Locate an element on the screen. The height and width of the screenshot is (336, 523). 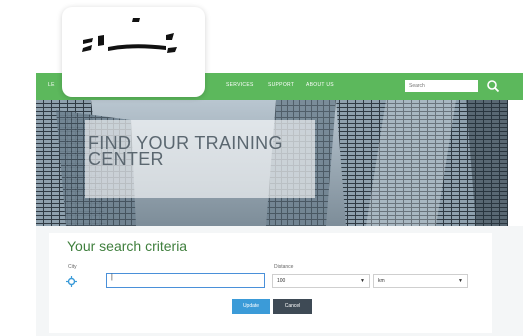
unit-select: km ▼ is located at coordinates (420, 281).